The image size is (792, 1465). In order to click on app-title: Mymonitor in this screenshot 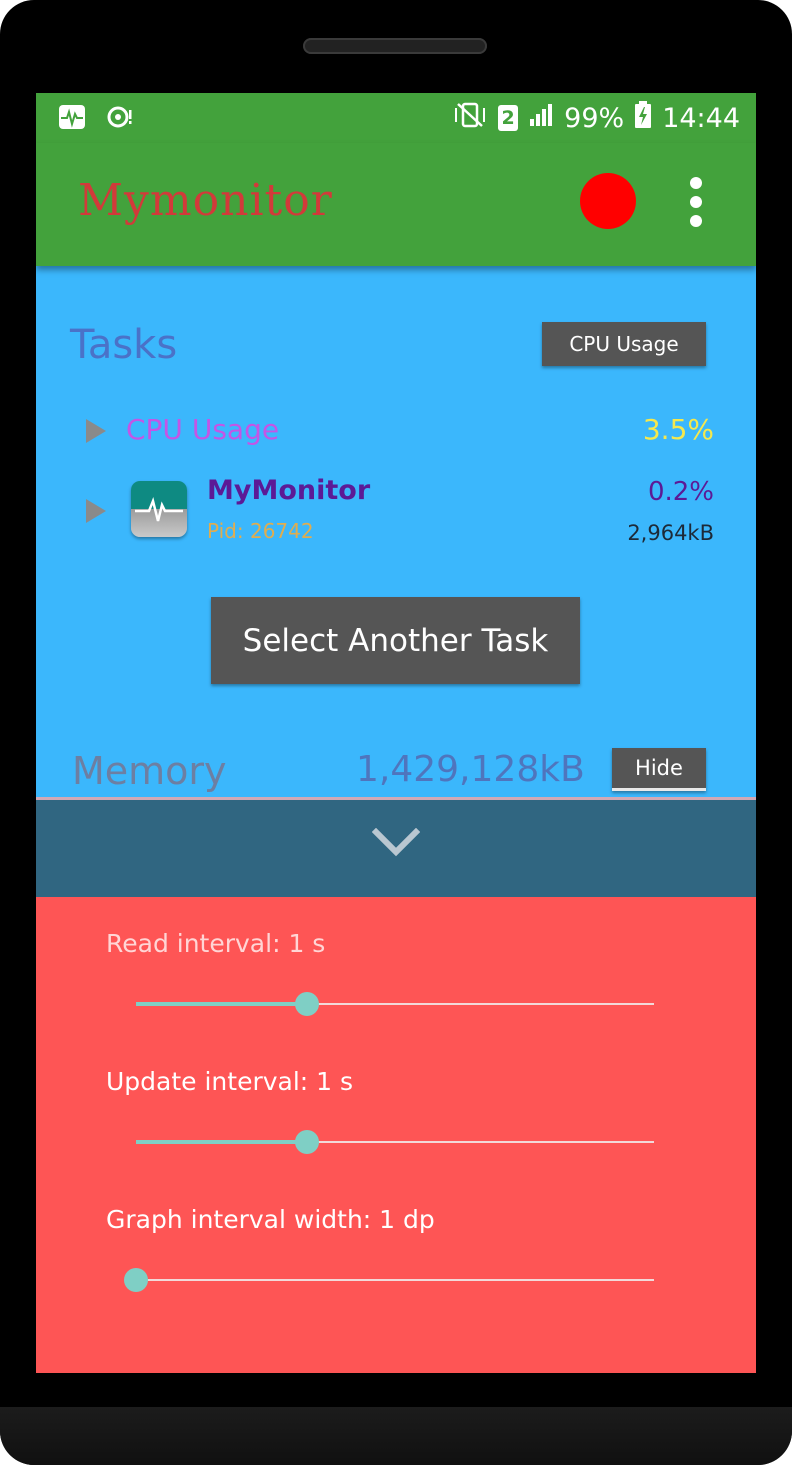, I will do `click(205, 200)`.